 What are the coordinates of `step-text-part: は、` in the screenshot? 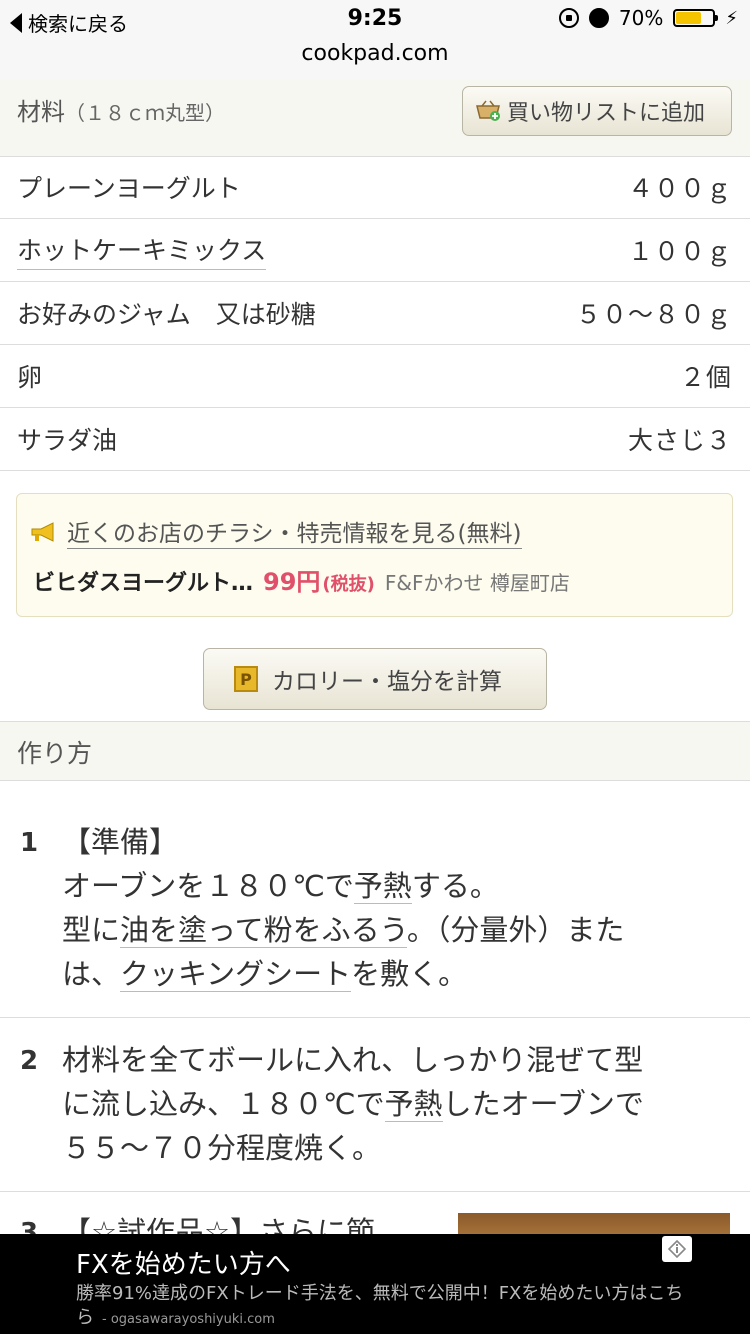 It's located at (91, 974).